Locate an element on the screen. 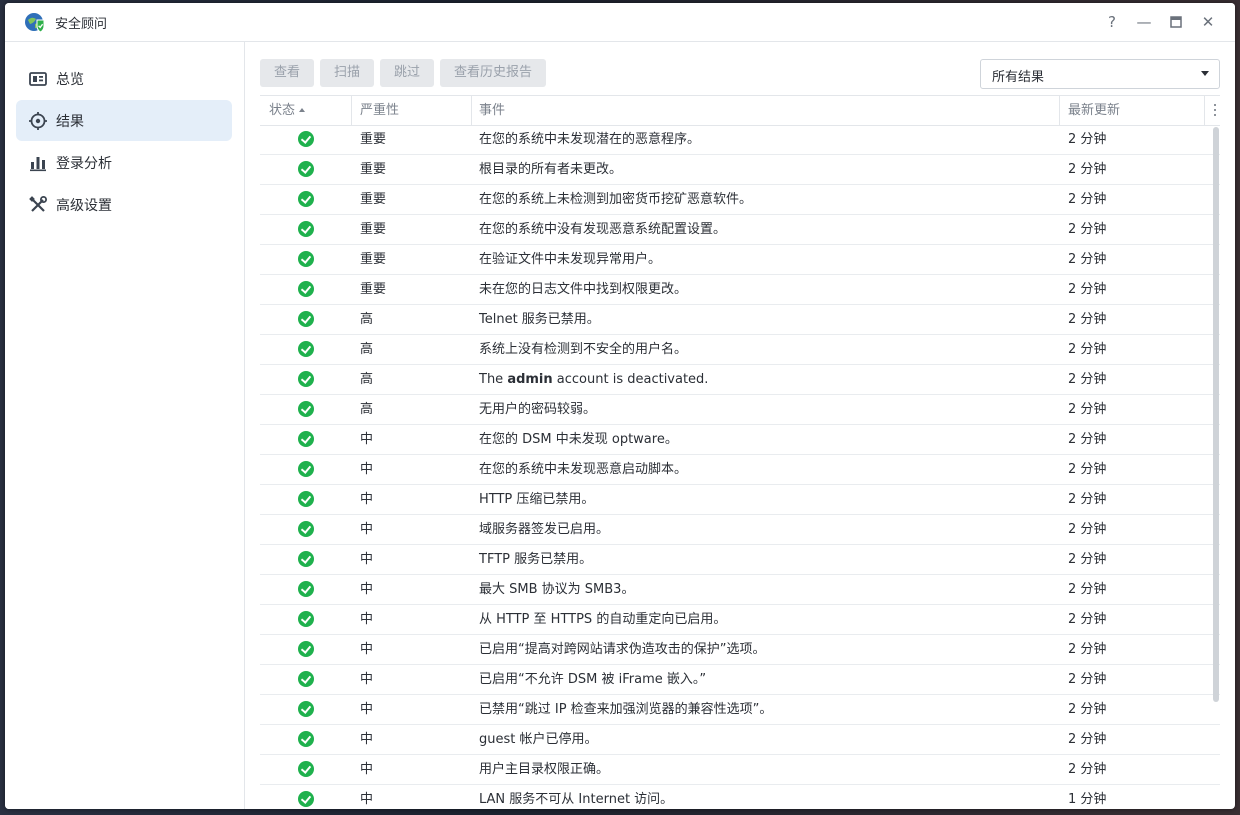 This screenshot has width=1240, height=815. column-header-event: 事件 is located at coordinates (492, 110).